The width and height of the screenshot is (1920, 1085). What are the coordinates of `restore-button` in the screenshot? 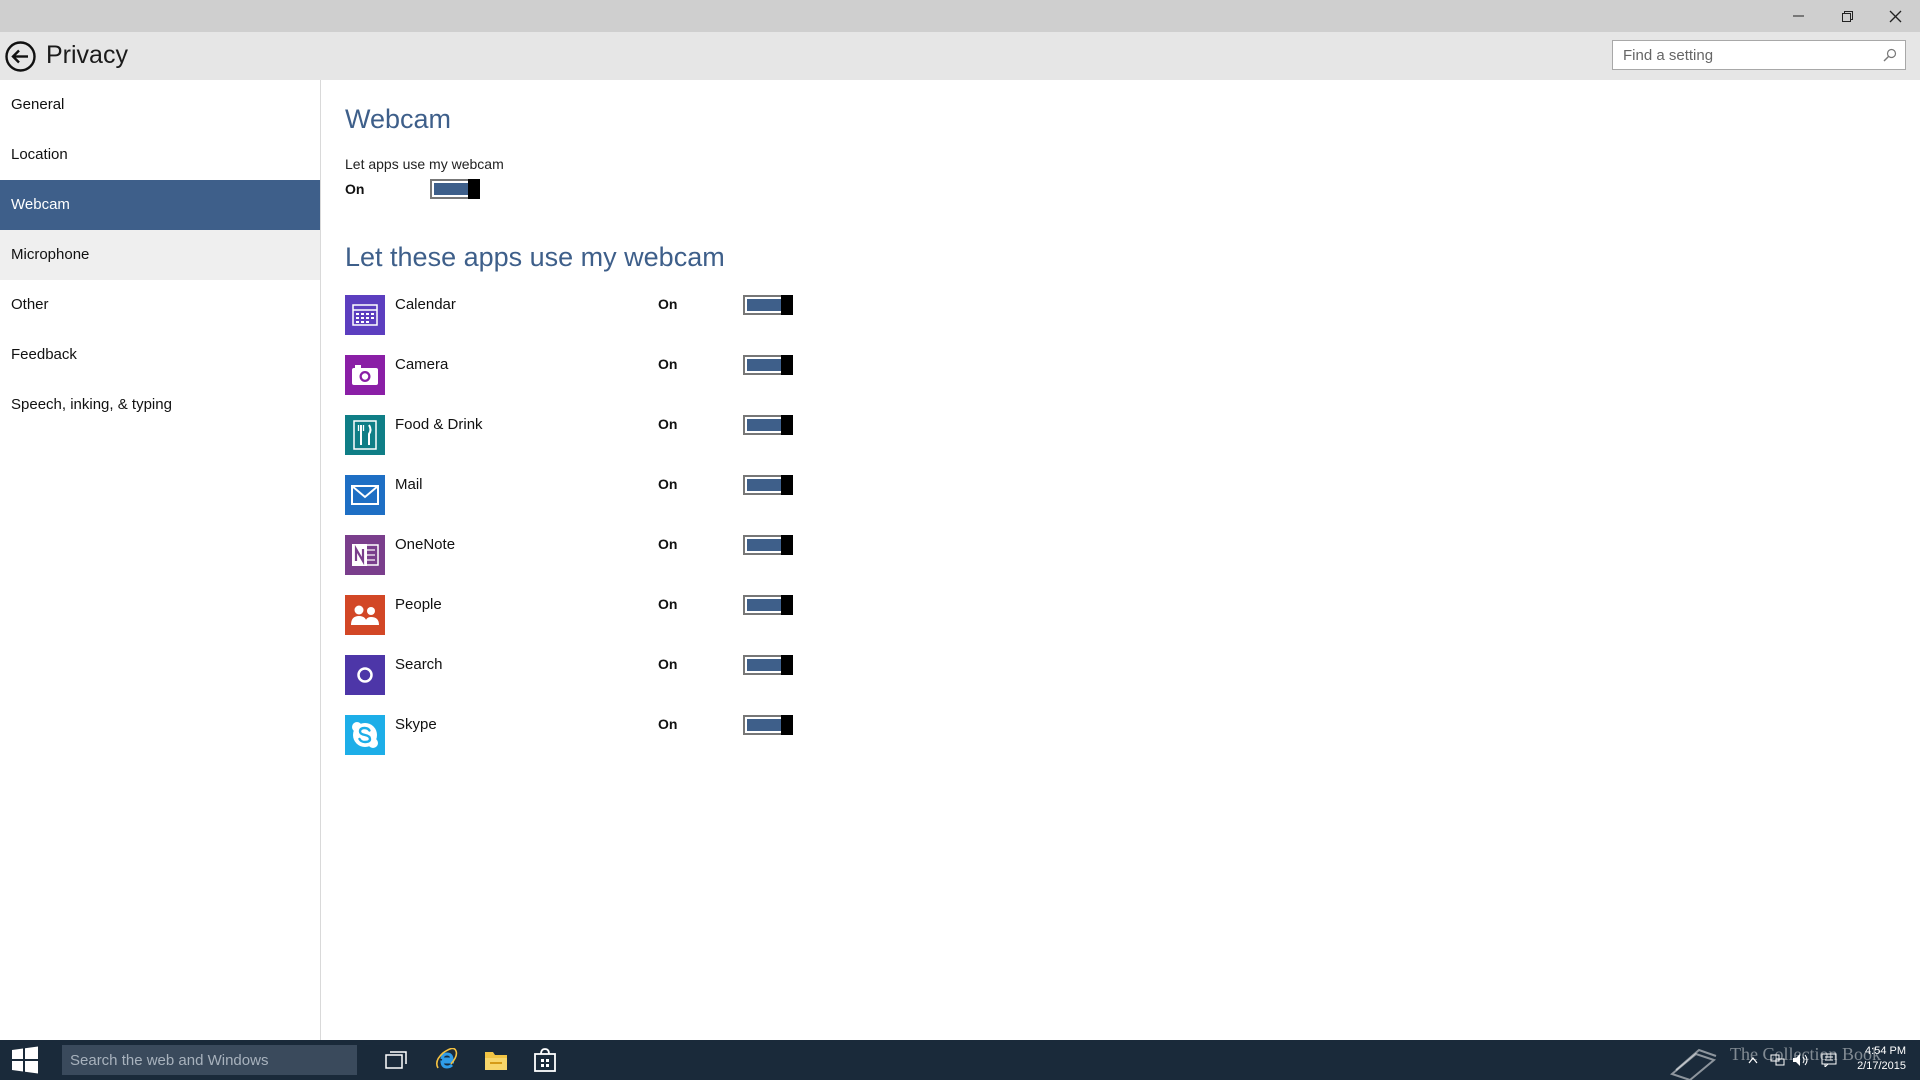 It's located at (1847, 16).